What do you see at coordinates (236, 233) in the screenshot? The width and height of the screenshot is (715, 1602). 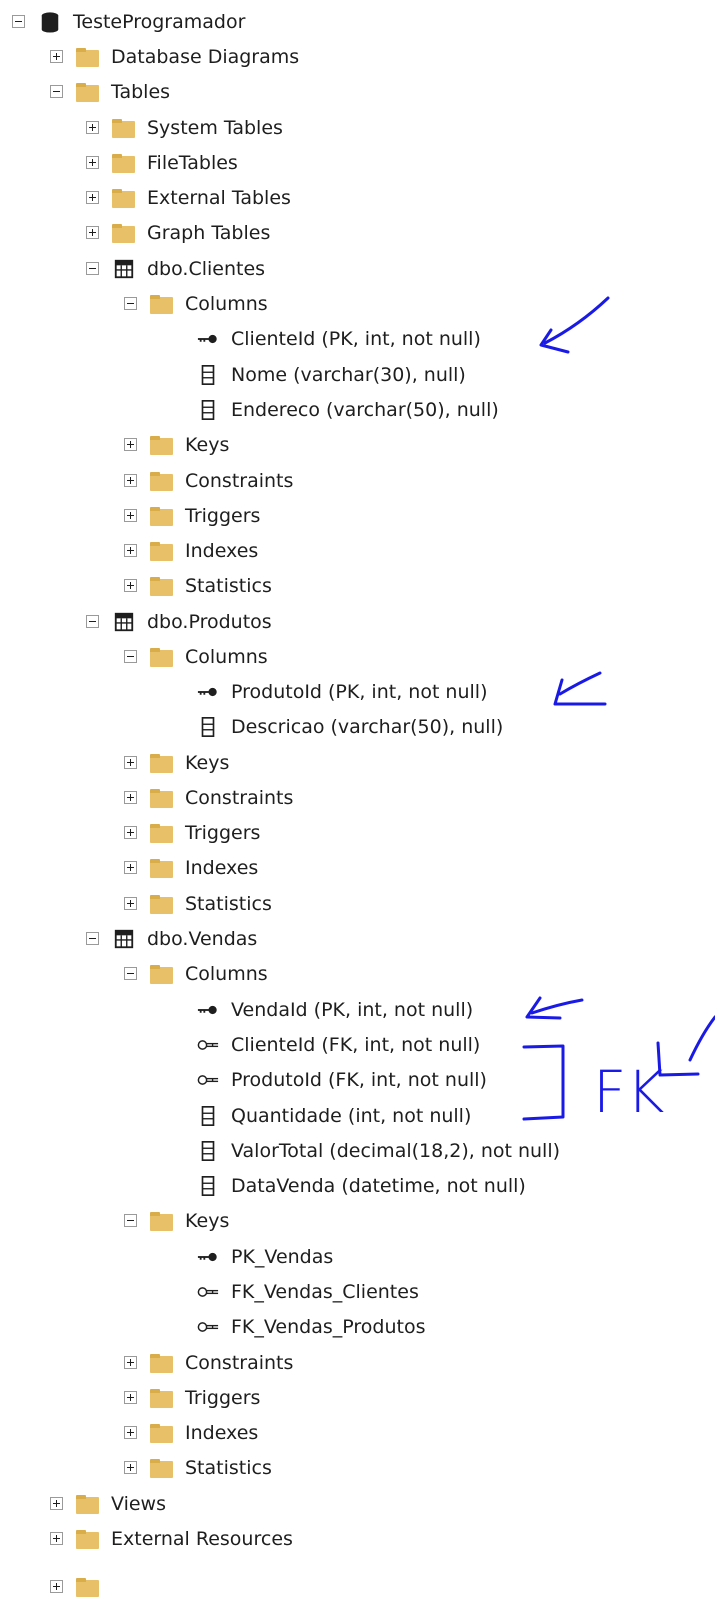 I see `tree-node-graph-tables: Graph Tables` at bounding box center [236, 233].